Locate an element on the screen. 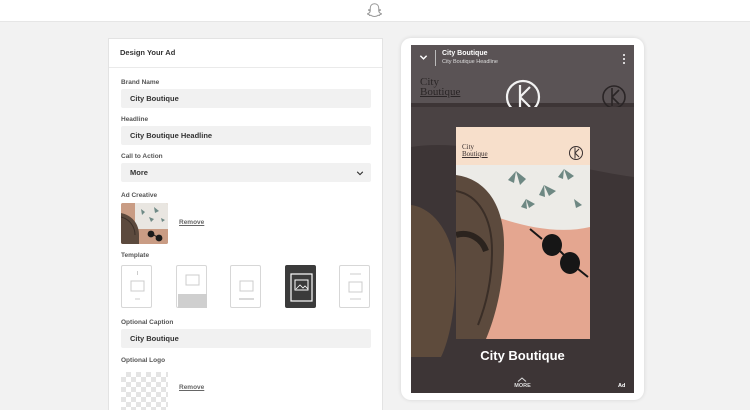 The width and height of the screenshot is (750, 410). call-to-action-value: More is located at coordinates (139, 172).